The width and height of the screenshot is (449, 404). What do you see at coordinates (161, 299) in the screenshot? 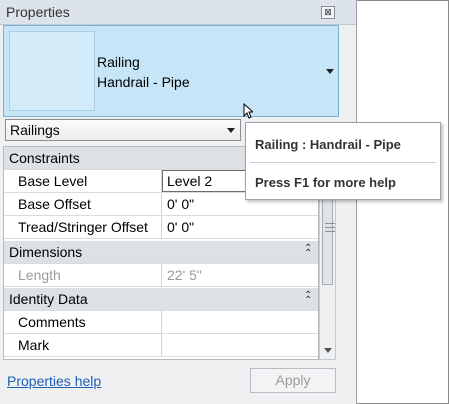
I see `section-identity-data: Identity Data ⌃ ⌃` at bounding box center [161, 299].